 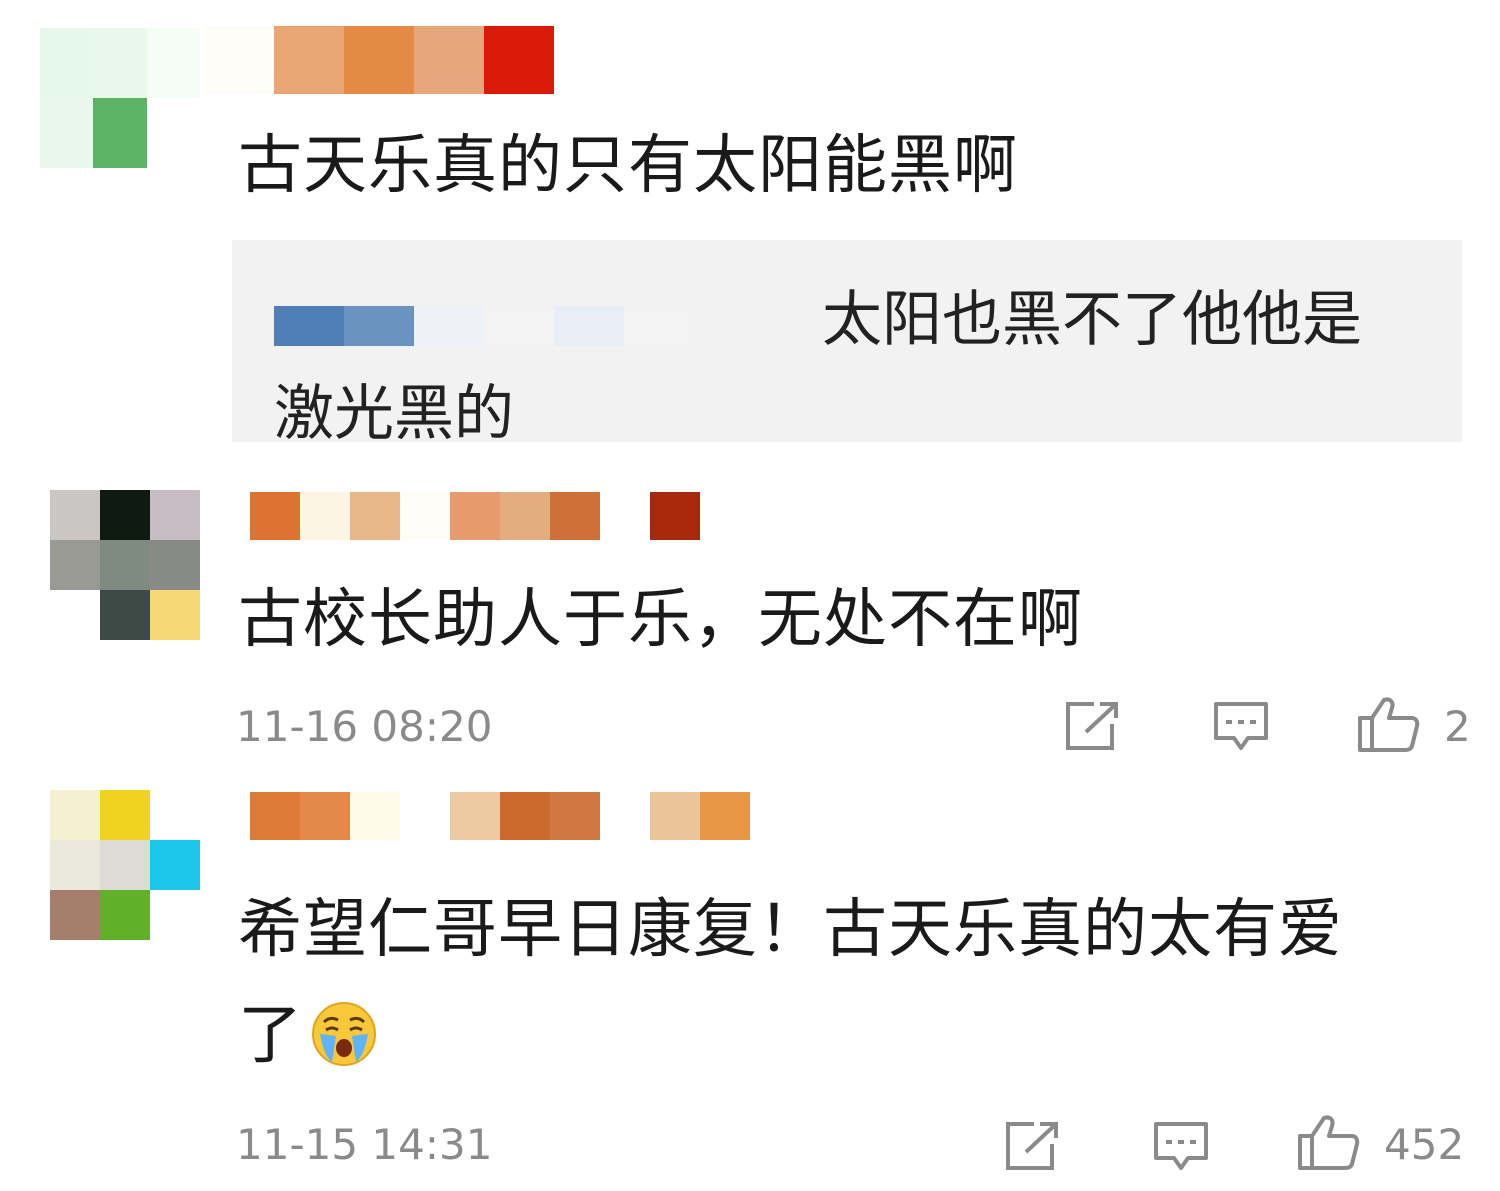 What do you see at coordinates (364, 726) in the screenshot?
I see `timestamp: 11-16 08:20` at bounding box center [364, 726].